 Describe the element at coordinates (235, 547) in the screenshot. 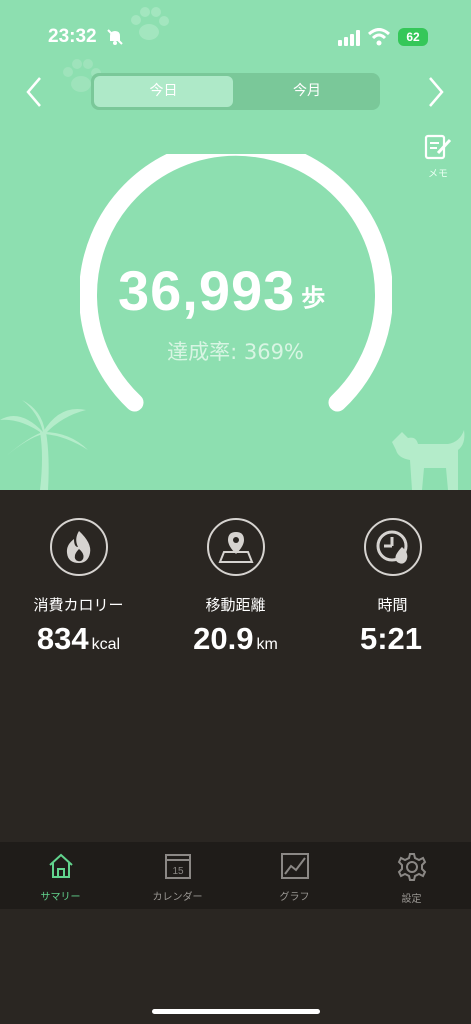

I see `map-pin-icon` at that location.